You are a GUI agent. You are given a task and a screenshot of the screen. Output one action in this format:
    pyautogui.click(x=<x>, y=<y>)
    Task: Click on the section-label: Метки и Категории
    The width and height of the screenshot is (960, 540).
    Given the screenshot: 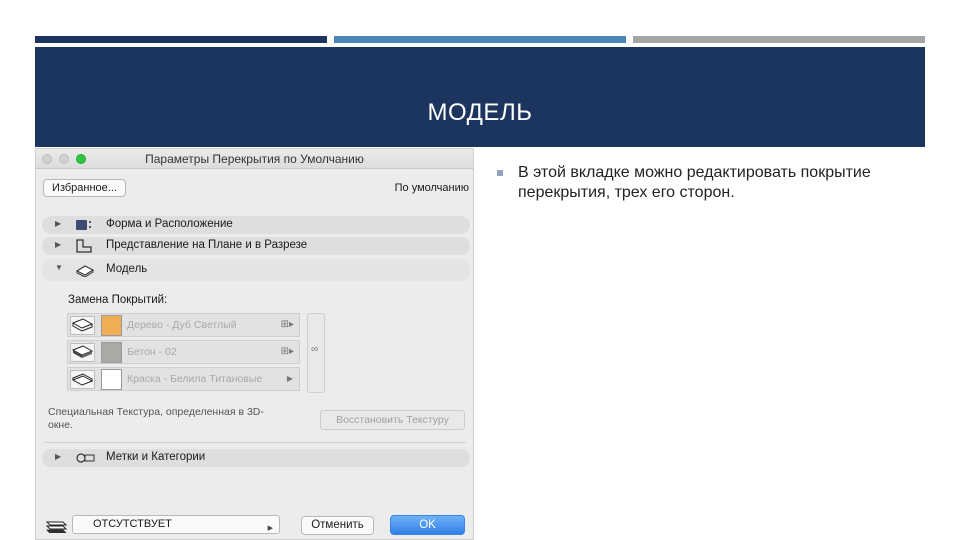 What is the action you would take?
    pyautogui.click(x=156, y=457)
    